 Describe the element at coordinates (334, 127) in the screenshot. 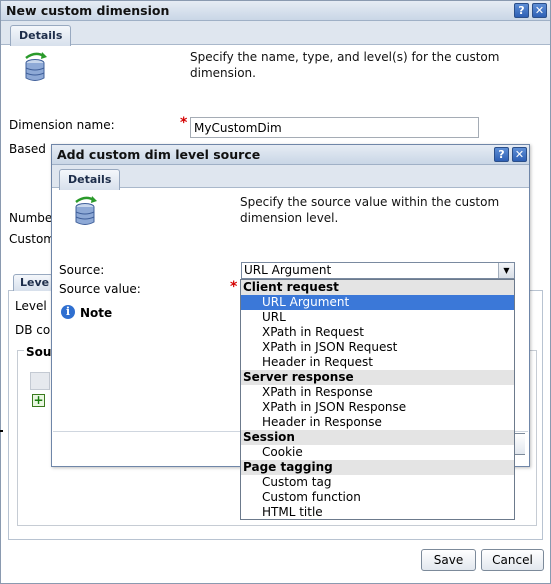

I see `dimension-name-input` at that location.